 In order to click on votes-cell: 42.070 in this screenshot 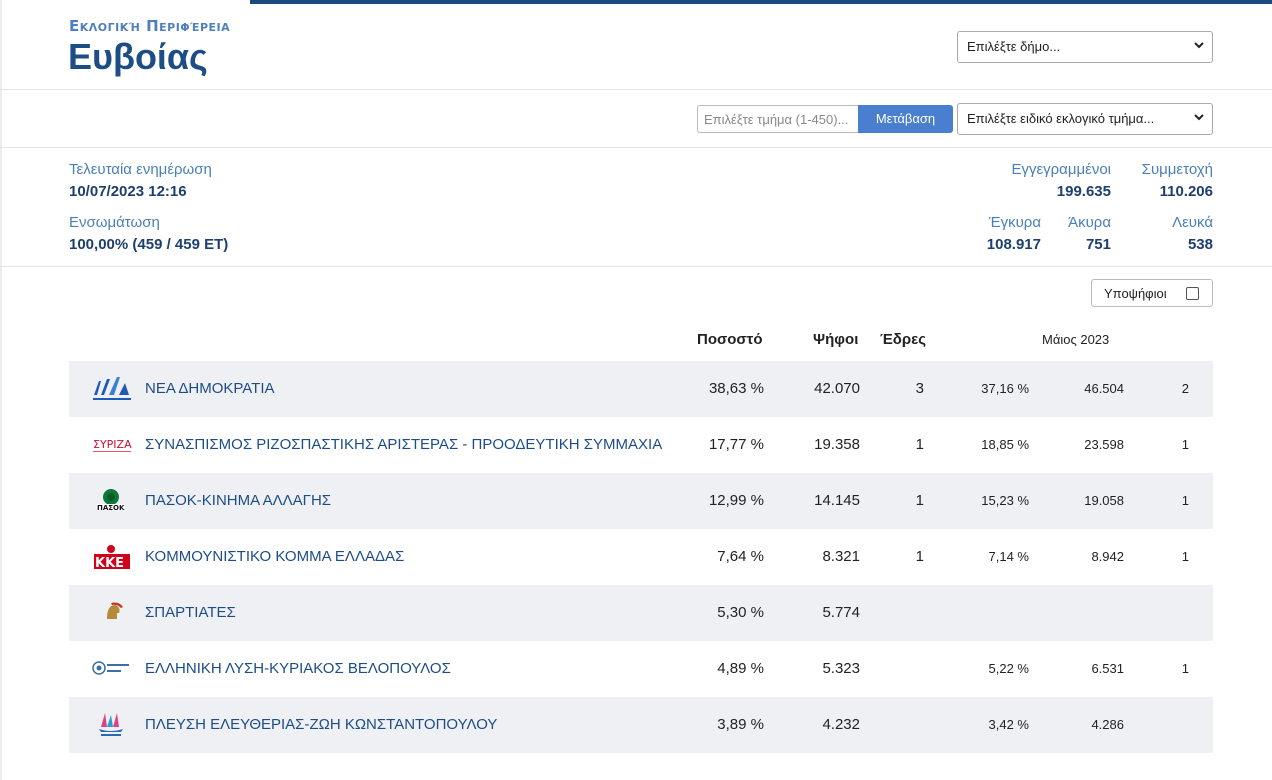, I will do `click(837, 388)`.